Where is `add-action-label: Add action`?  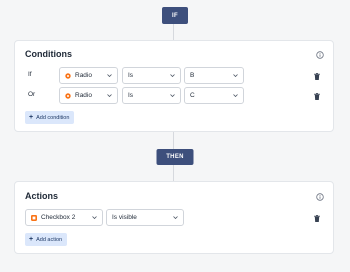 add-action-label: Add action is located at coordinates (49, 239).